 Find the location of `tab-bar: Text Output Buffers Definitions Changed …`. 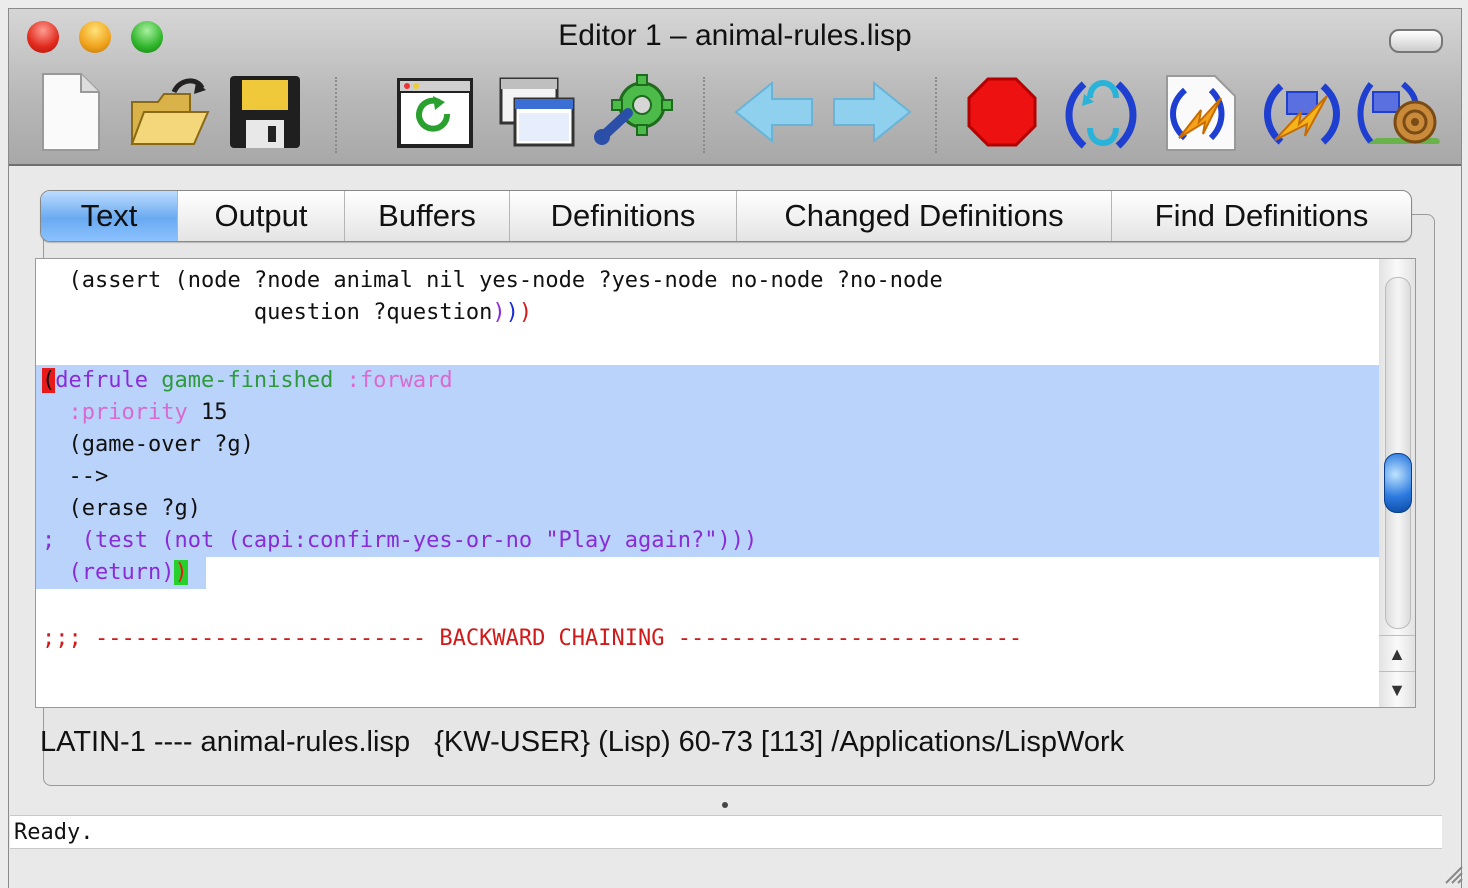

tab-bar: Text Output Buffers Definitions Changed … is located at coordinates (726, 216).